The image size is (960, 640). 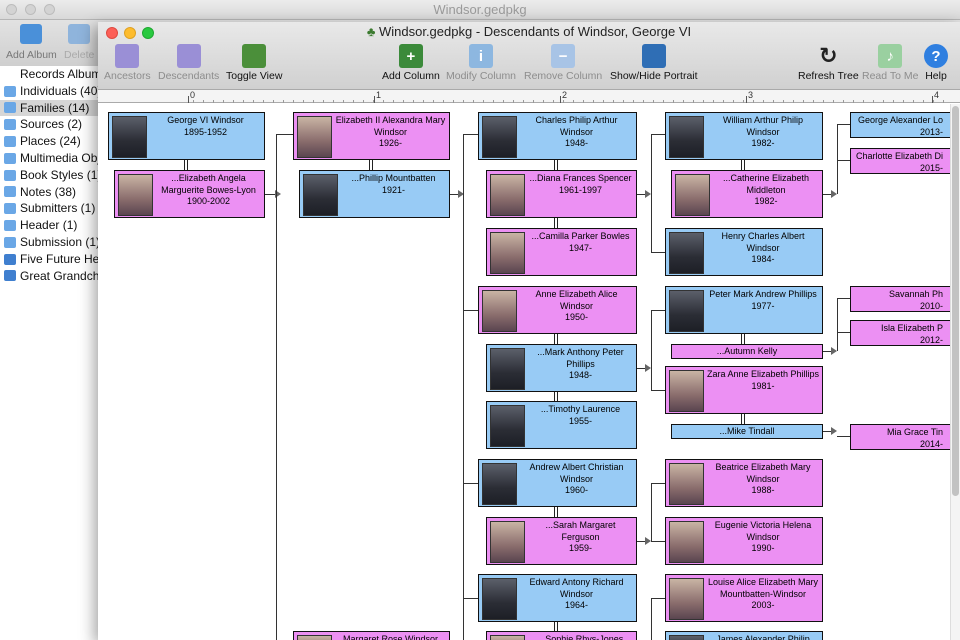 What do you see at coordinates (743, 165) in the screenshot?
I see `marriage-connector` at bounding box center [743, 165].